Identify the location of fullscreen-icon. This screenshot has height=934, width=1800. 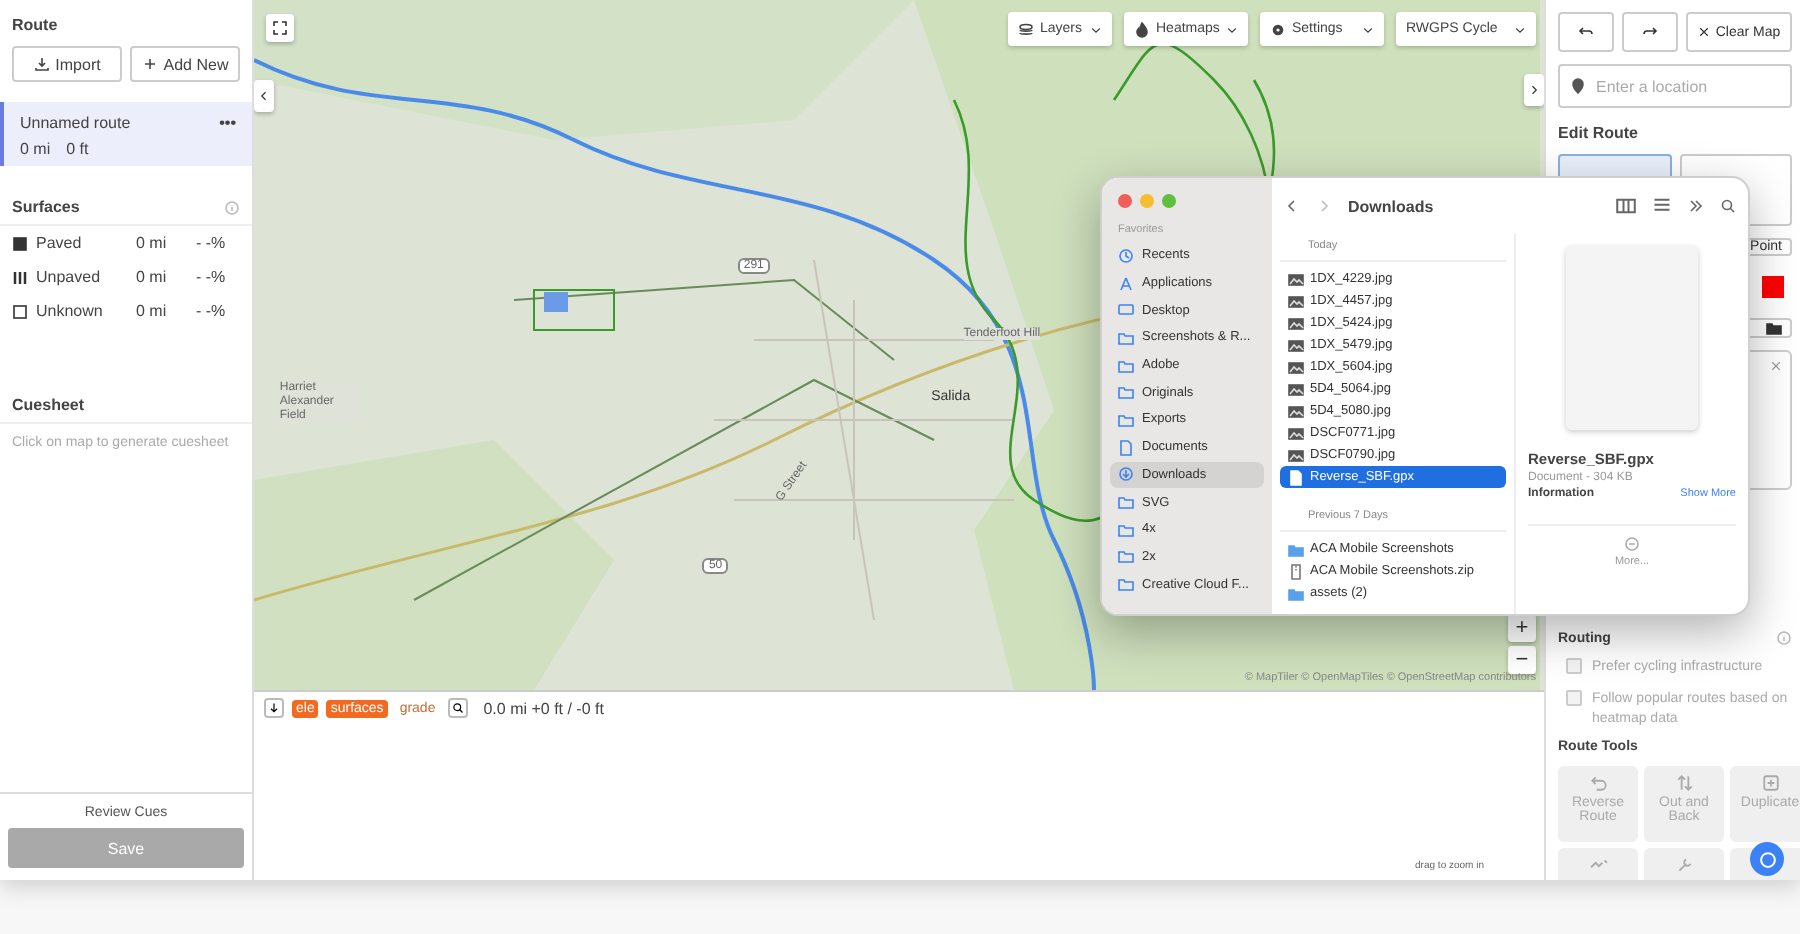
(280, 28).